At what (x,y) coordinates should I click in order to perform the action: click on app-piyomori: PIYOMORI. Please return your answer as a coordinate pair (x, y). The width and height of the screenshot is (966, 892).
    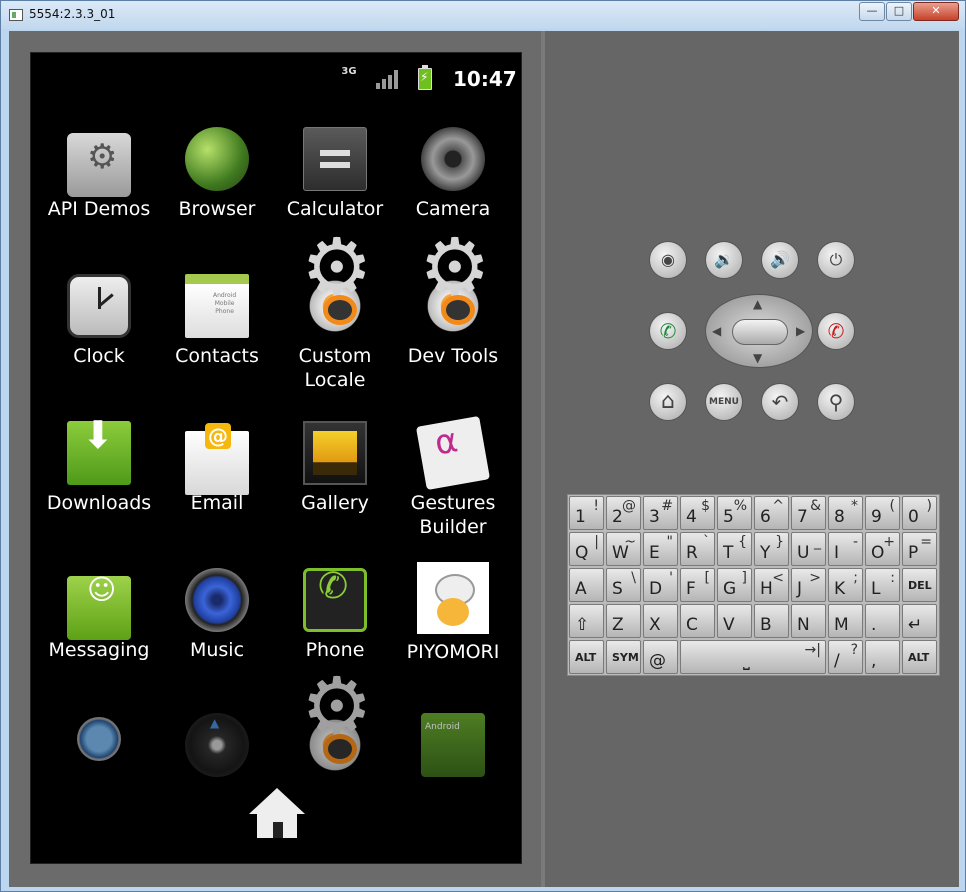
    Looking at the image, I should click on (453, 613).